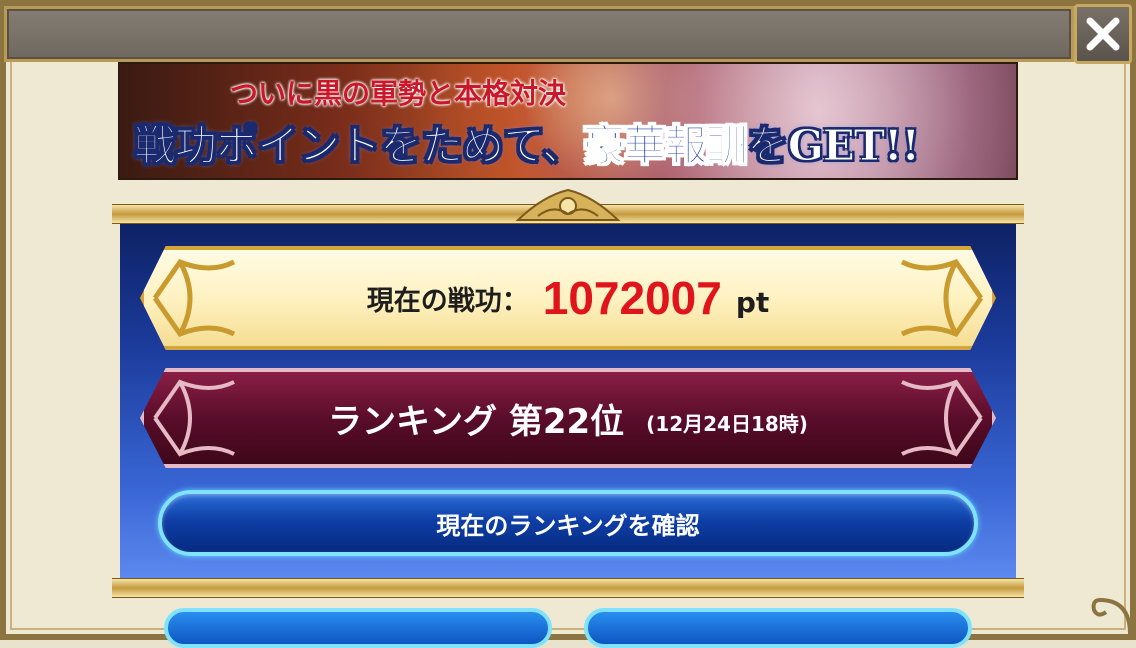 The height and width of the screenshot is (648, 1136). Describe the element at coordinates (398, 93) in the screenshot. I see `banner-subtitle: ついに黒の軍勢と本格対決` at that location.